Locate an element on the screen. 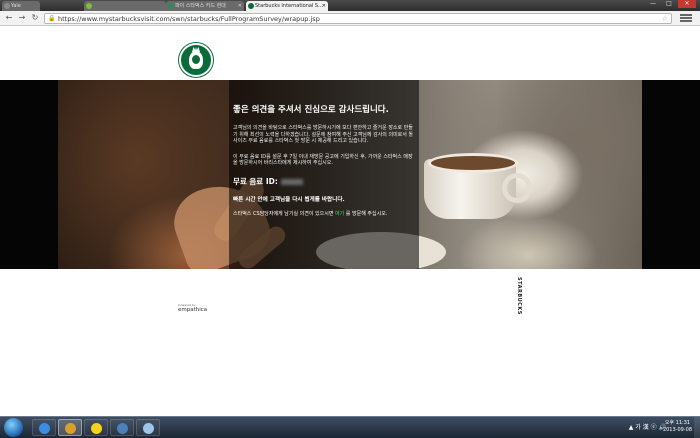 This screenshot has width=700, height=438. minimize-button: — is located at coordinates (653, 4).